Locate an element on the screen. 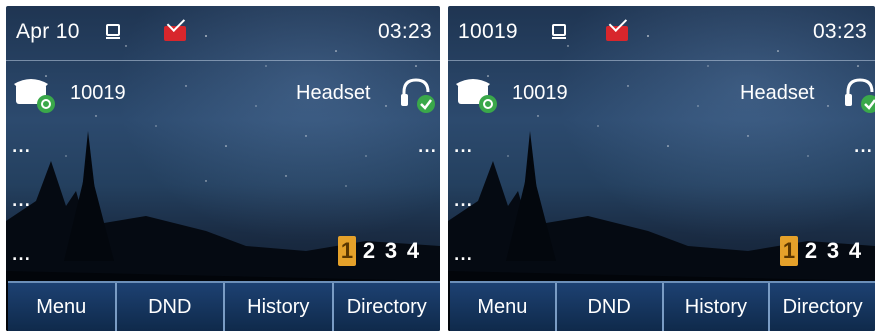 This screenshot has width=875, height=331. status-account: 10019 is located at coordinates (488, 31).